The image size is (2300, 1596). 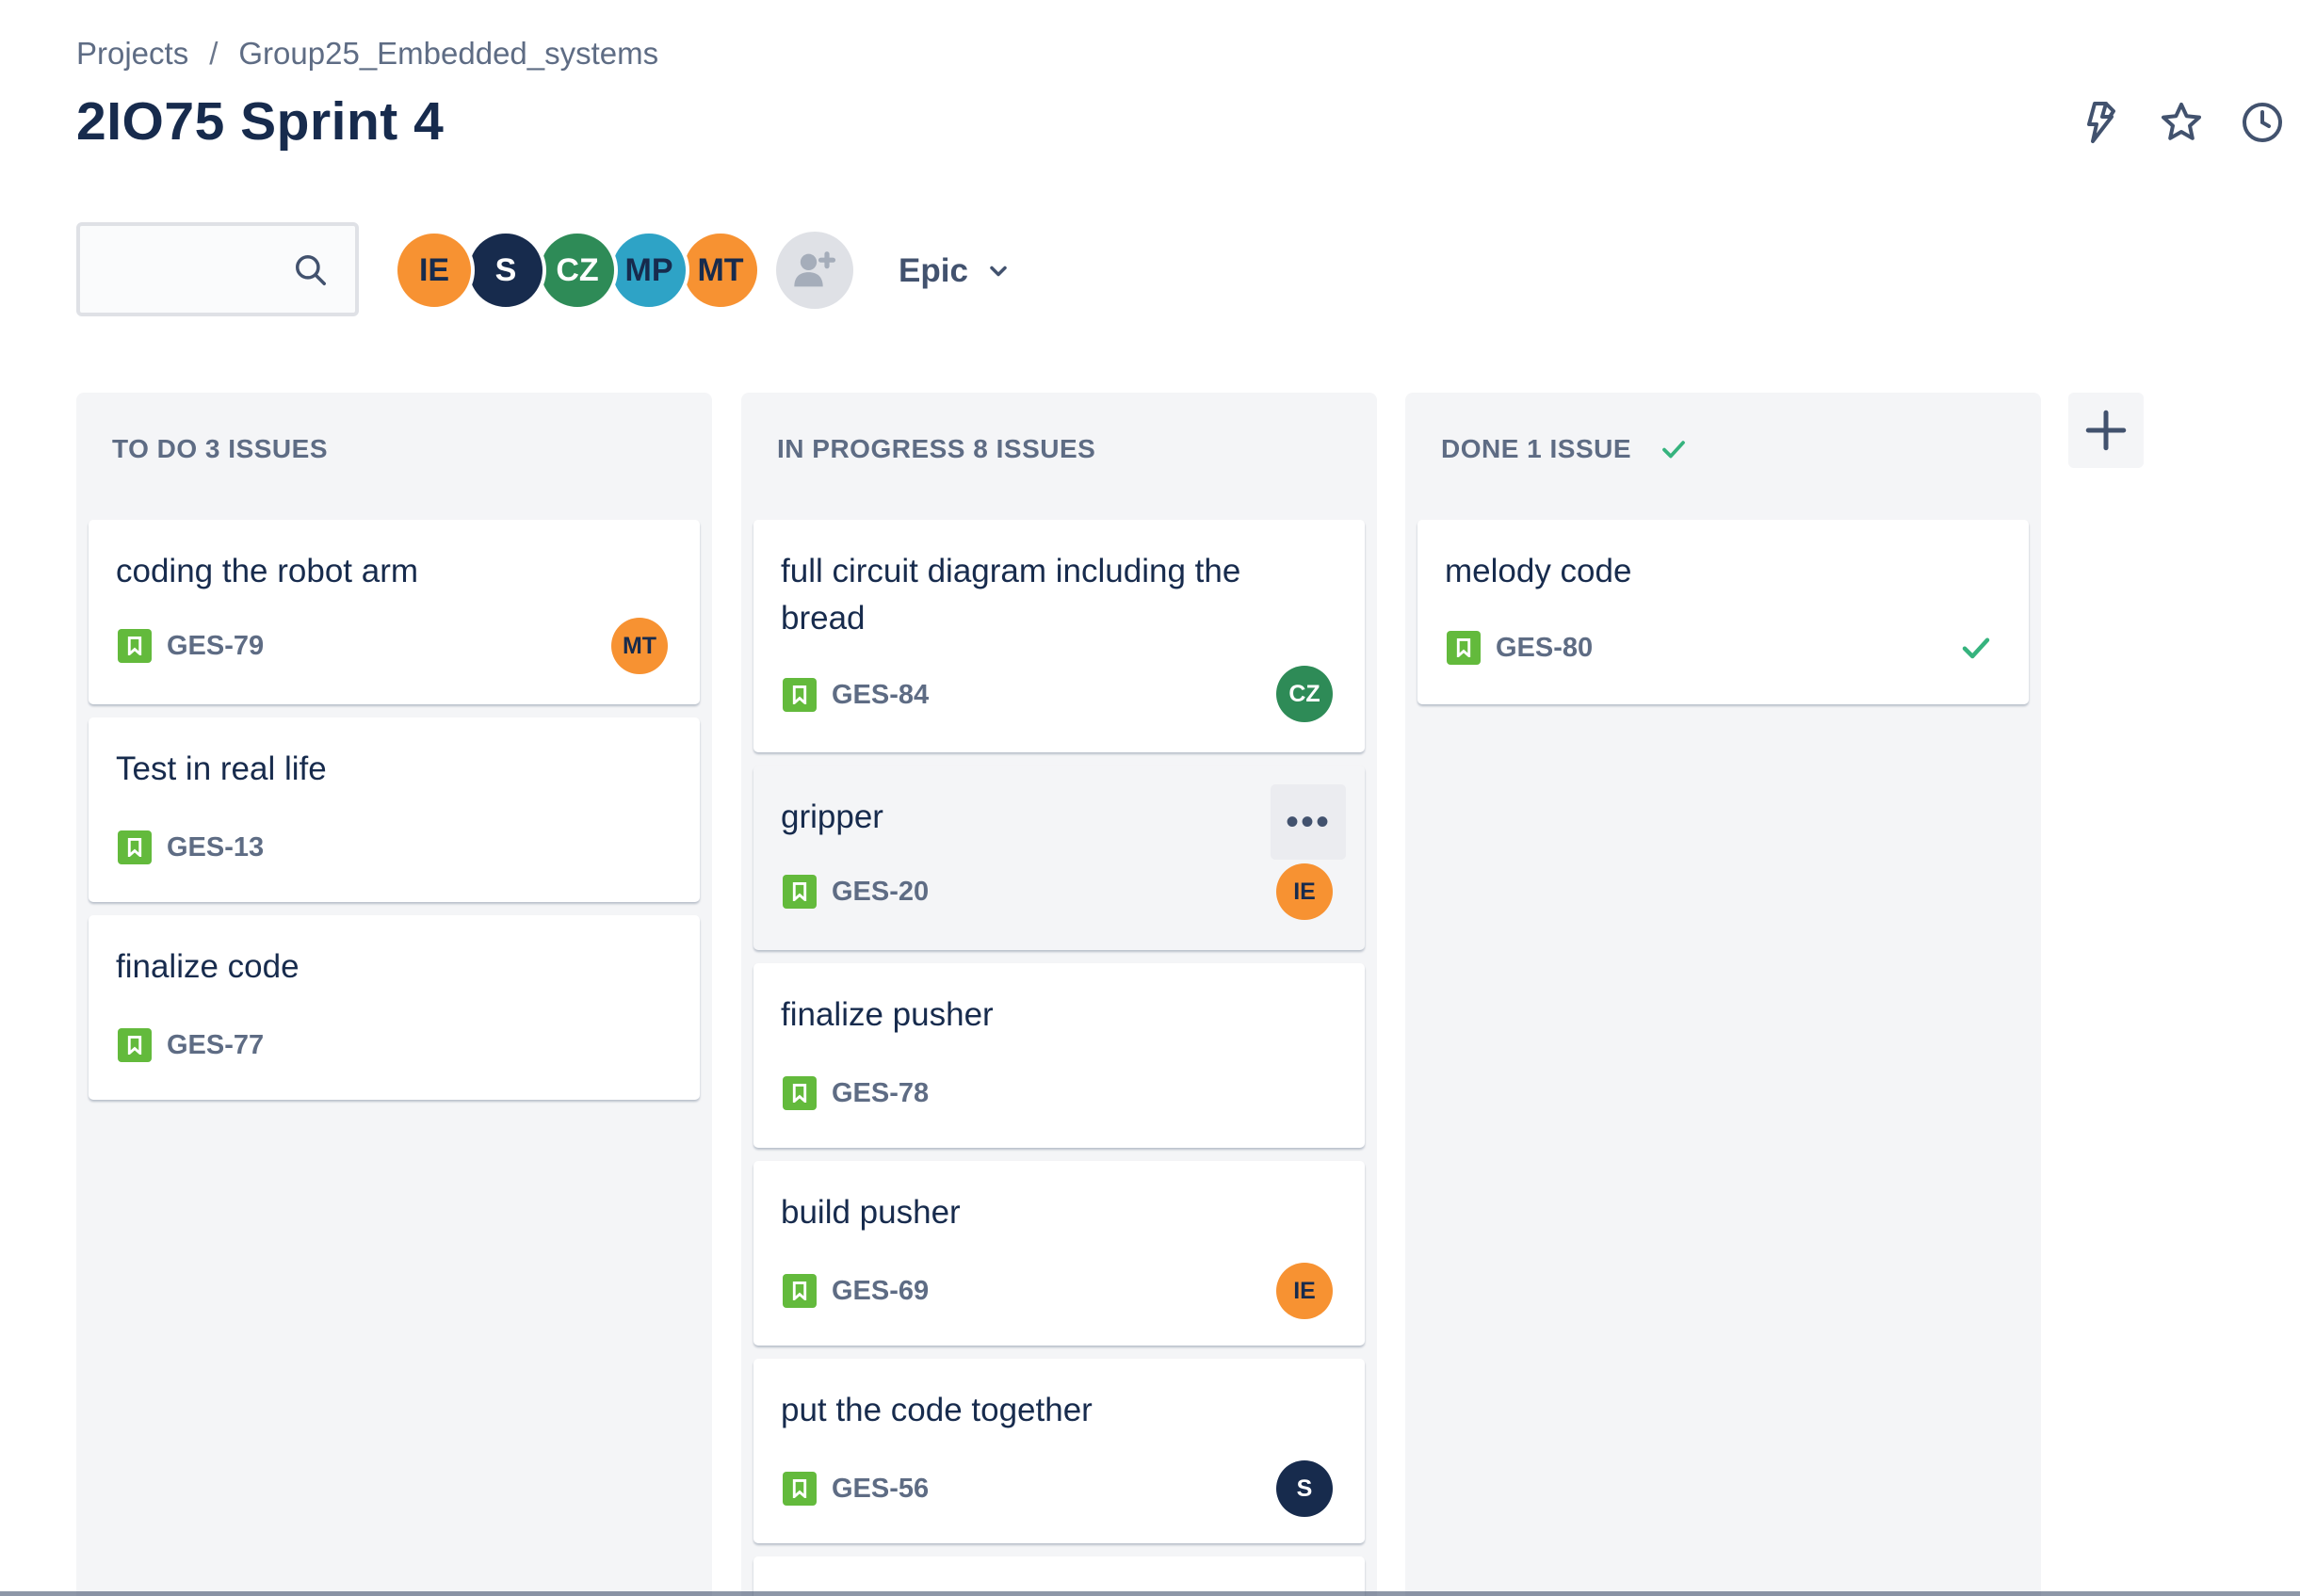 What do you see at coordinates (215, 1045) in the screenshot?
I see `issue-key: GES-77` at bounding box center [215, 1045].